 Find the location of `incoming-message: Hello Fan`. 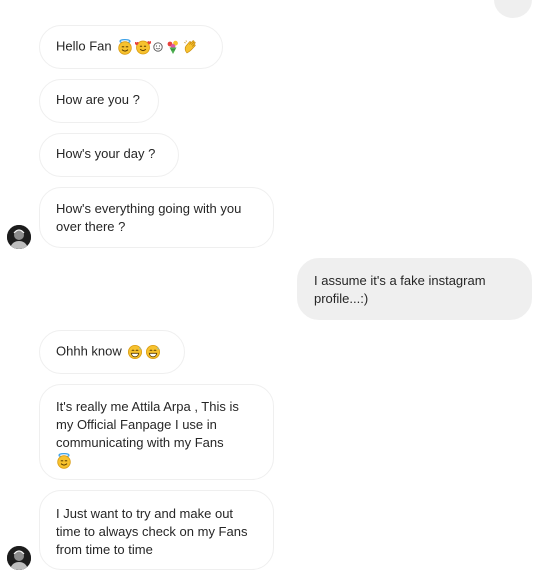

incoming-message: Hello Fan is located at coordinates (131, 47).